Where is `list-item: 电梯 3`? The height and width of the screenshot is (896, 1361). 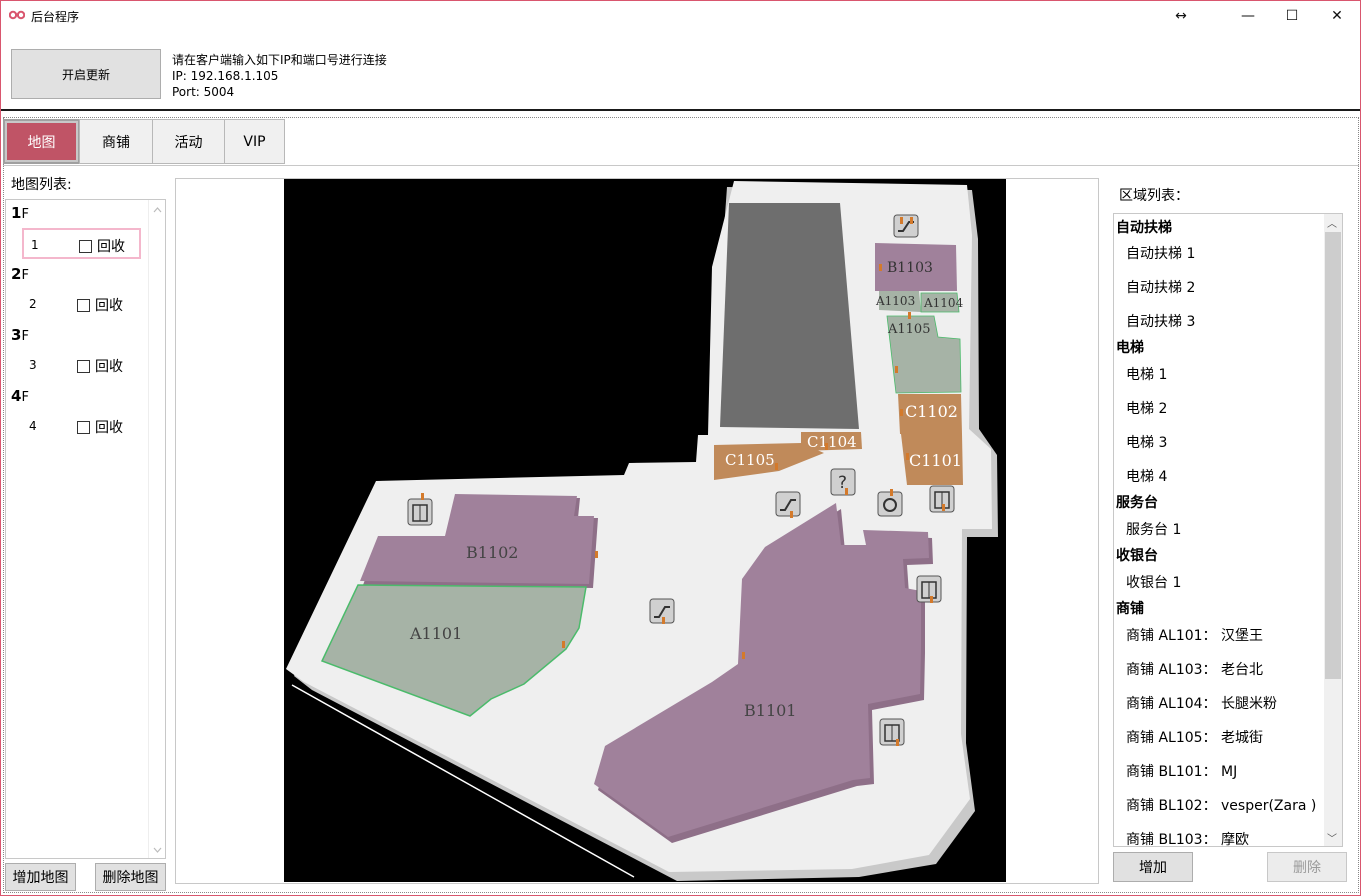 list-item: 电梯 3 is located at coordinates (1146, 442).